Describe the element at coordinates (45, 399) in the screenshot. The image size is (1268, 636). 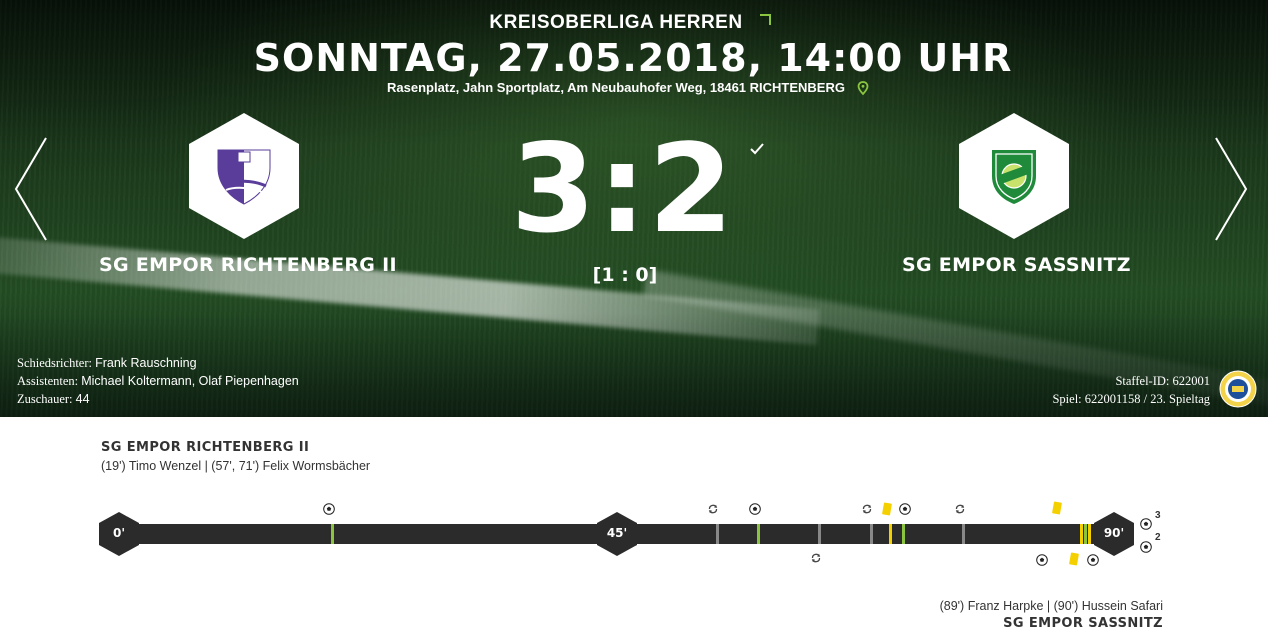
I see `spectators-label: Zuschauer:` at that location.